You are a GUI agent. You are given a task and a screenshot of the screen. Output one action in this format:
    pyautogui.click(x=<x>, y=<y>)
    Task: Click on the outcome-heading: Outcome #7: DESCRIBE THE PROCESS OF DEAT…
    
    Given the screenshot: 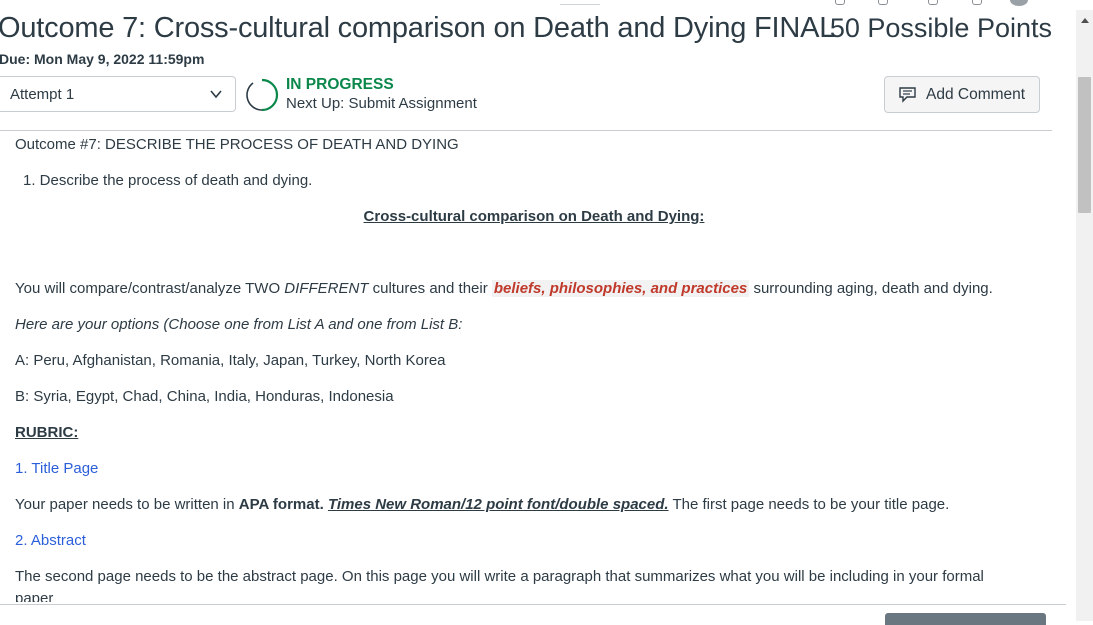 What is the action you would take?
    pyautogui.click(x=237, y=144)
    